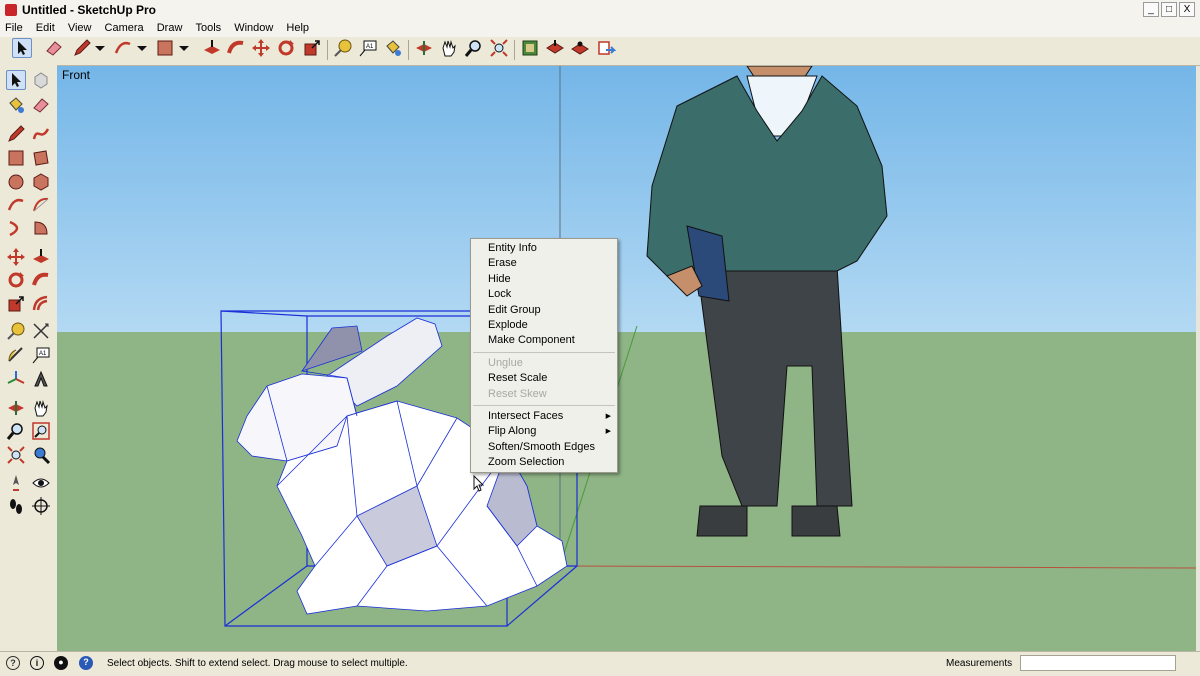  I want to click on pencil-dropdown, so click(100, 48).